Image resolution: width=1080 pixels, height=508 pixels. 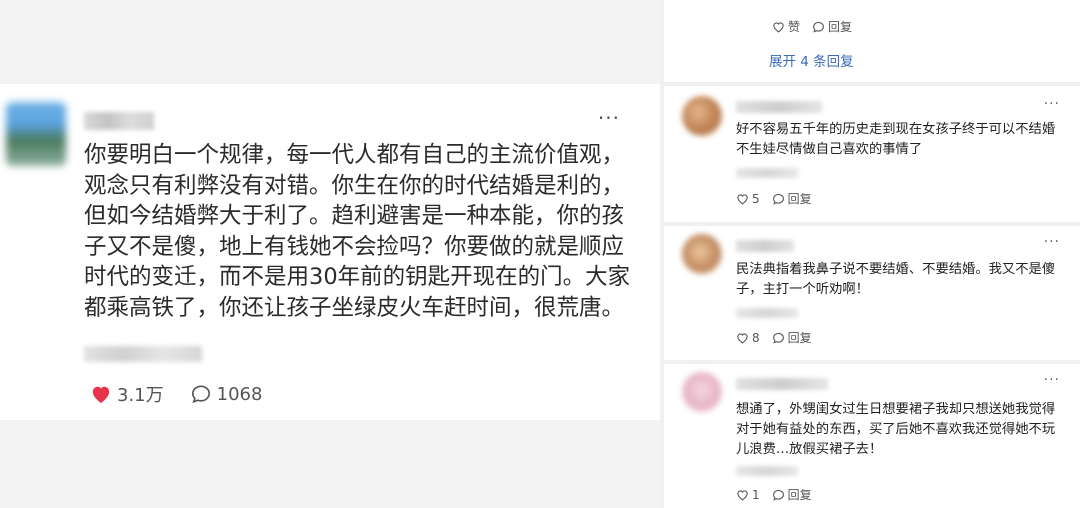 I want to click on like-button: 5, so click(x=748, y=198).